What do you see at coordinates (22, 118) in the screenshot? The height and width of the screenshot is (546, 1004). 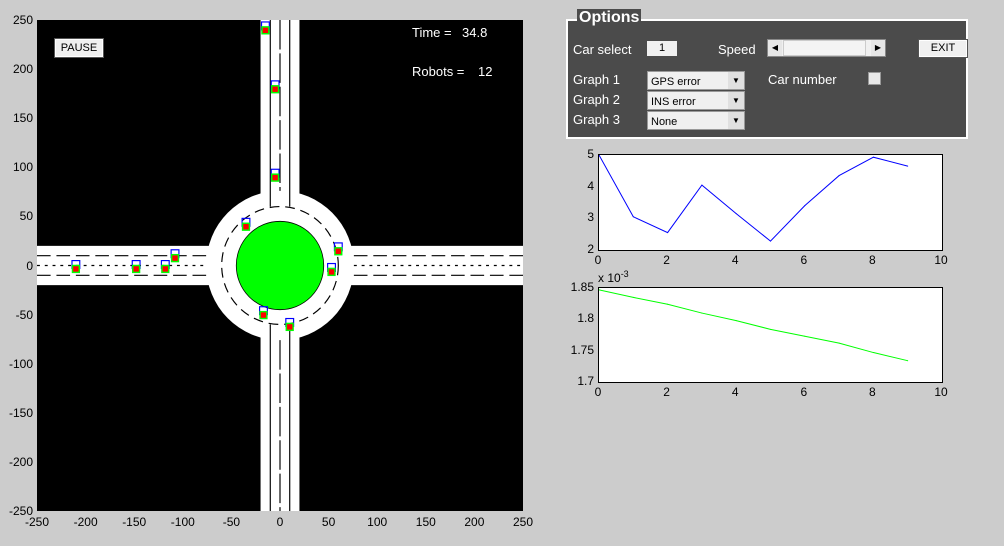 I see `map-y-tick: 150` at bounding box center [22, 118].